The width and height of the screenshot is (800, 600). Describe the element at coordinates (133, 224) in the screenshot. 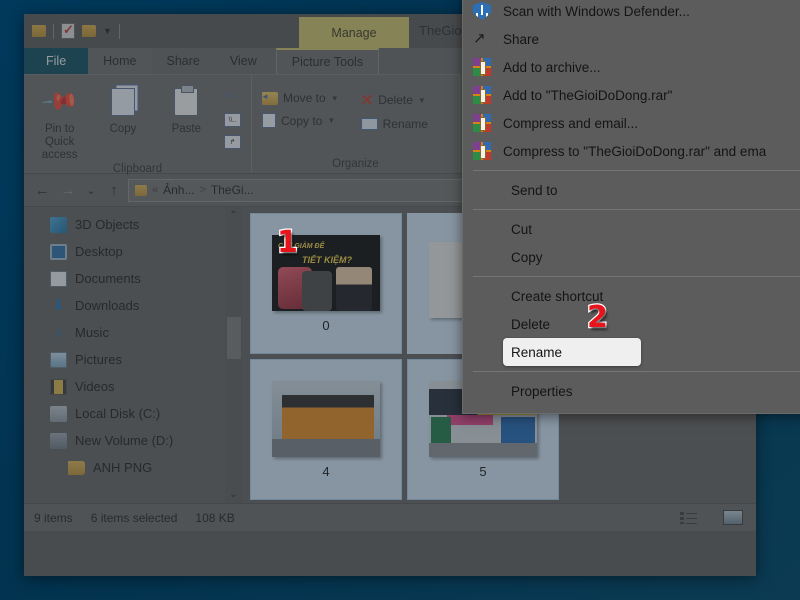

I see `sidebar-item-3d-objects: 3D Objects` at that location.